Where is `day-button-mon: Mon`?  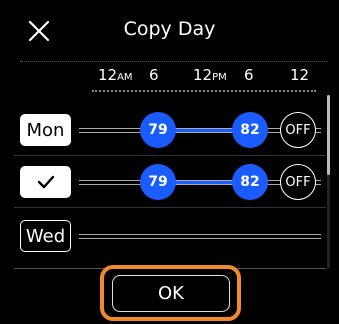 day-button-mon: Mon is located at coordinates (45, 130).